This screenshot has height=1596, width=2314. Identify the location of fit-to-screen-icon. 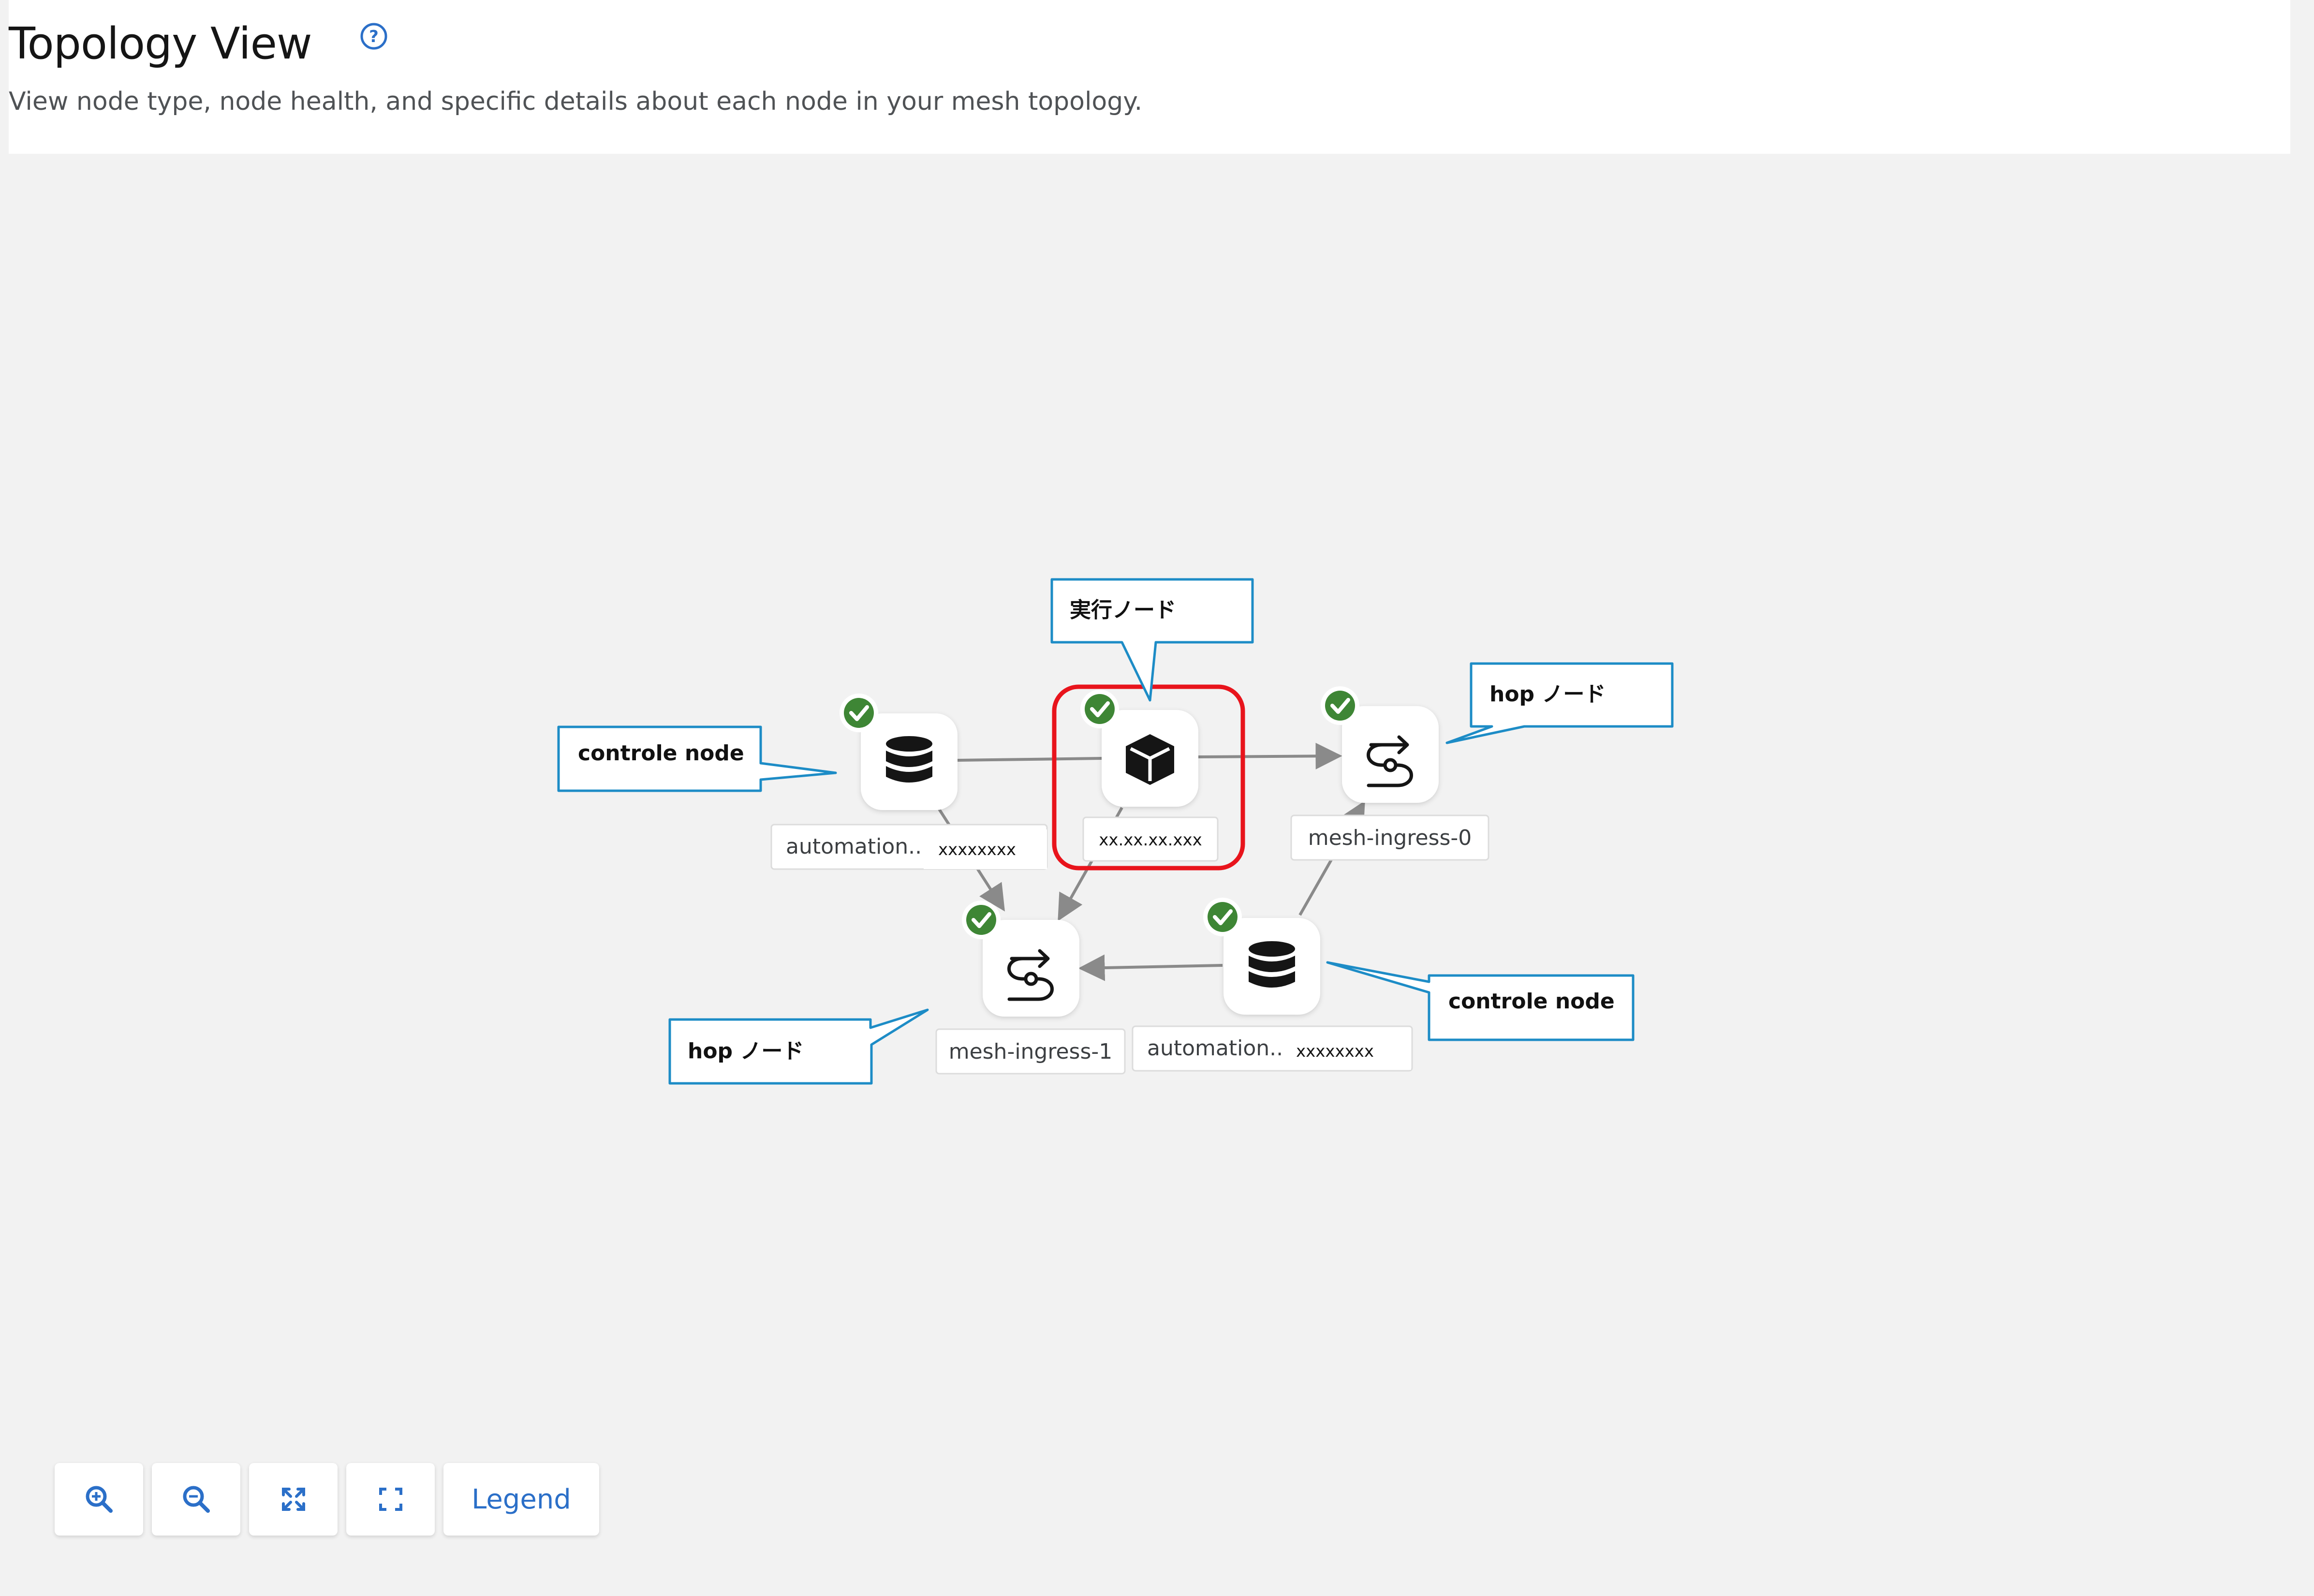
(293, 1499).